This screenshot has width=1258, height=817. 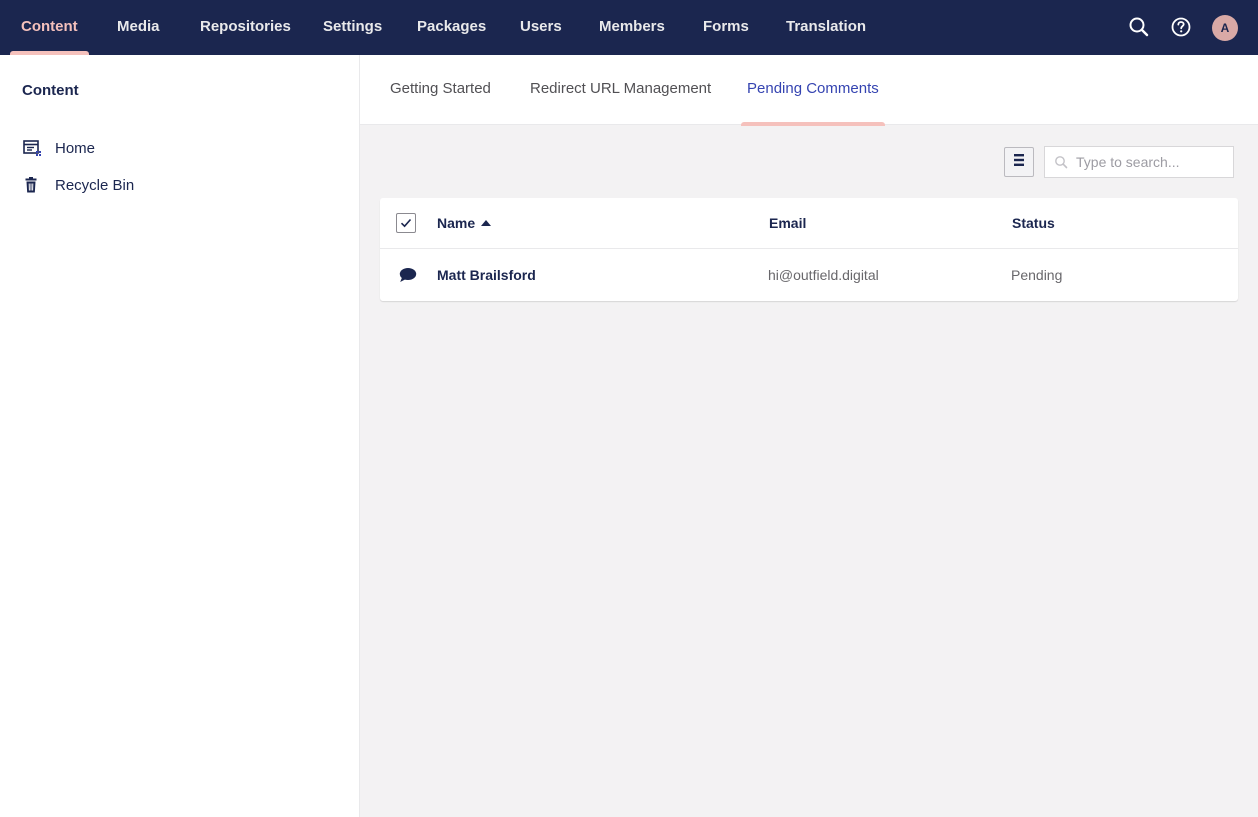 I want to click on select-all-cell, so click(x=406, y=223).